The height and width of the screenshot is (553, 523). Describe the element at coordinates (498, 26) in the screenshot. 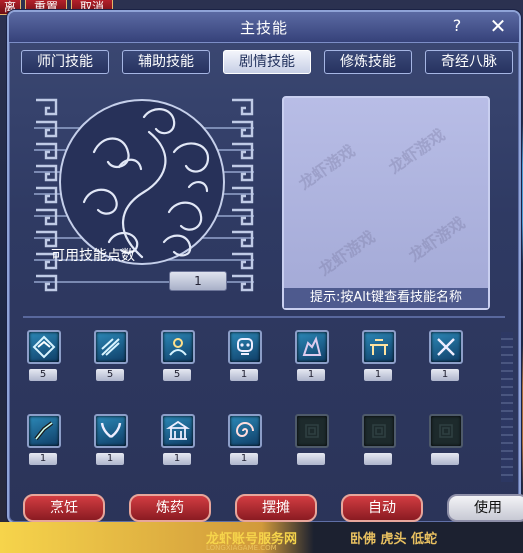

I see `close-icon: ✕` at that location.